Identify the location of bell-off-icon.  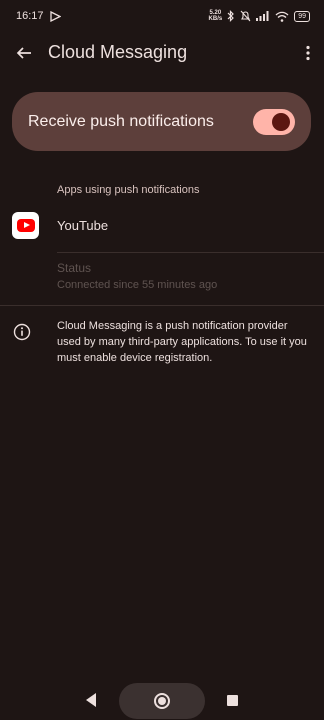
(245, 16).